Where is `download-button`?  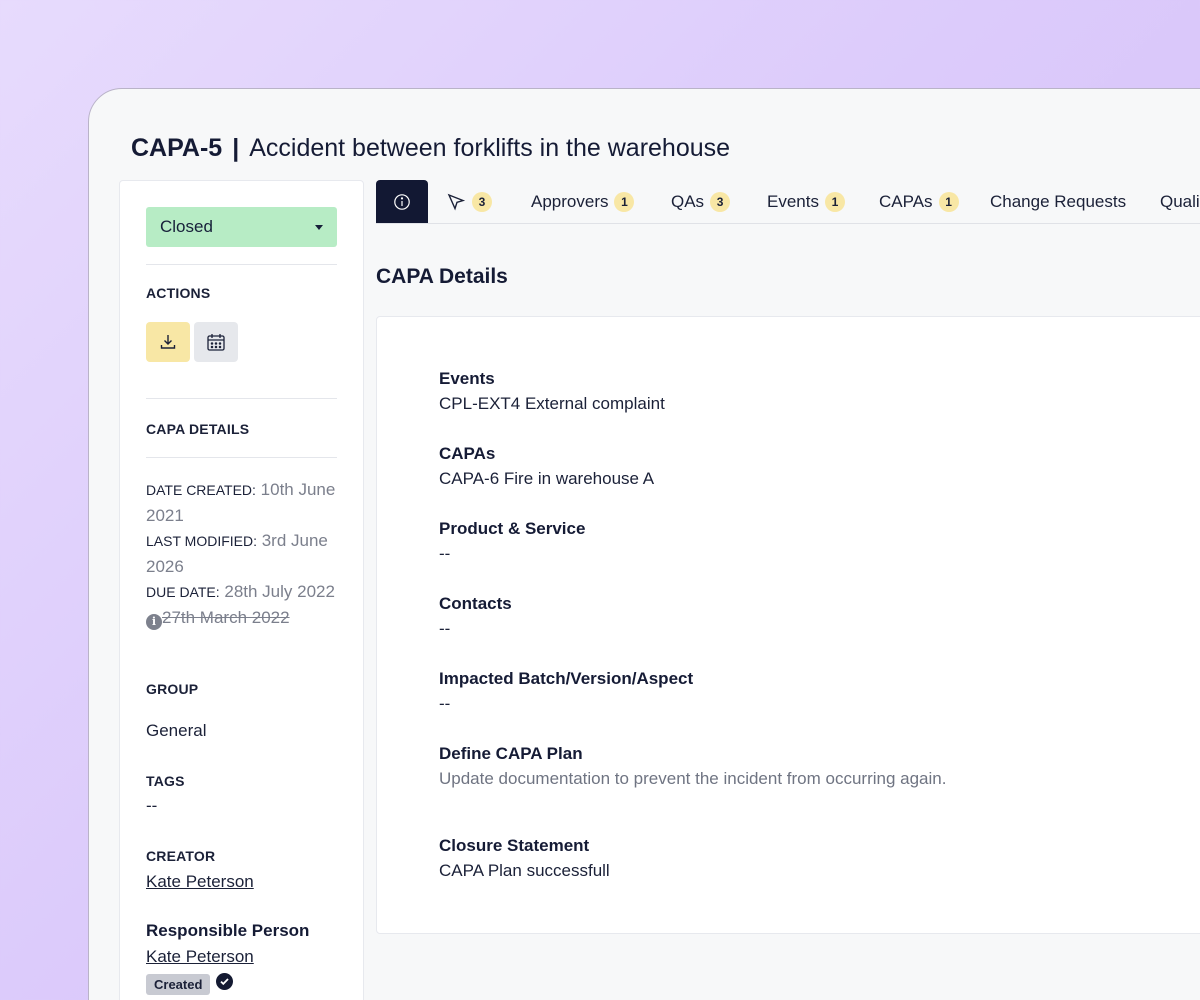
download-button is located at coordinates (168, 342).